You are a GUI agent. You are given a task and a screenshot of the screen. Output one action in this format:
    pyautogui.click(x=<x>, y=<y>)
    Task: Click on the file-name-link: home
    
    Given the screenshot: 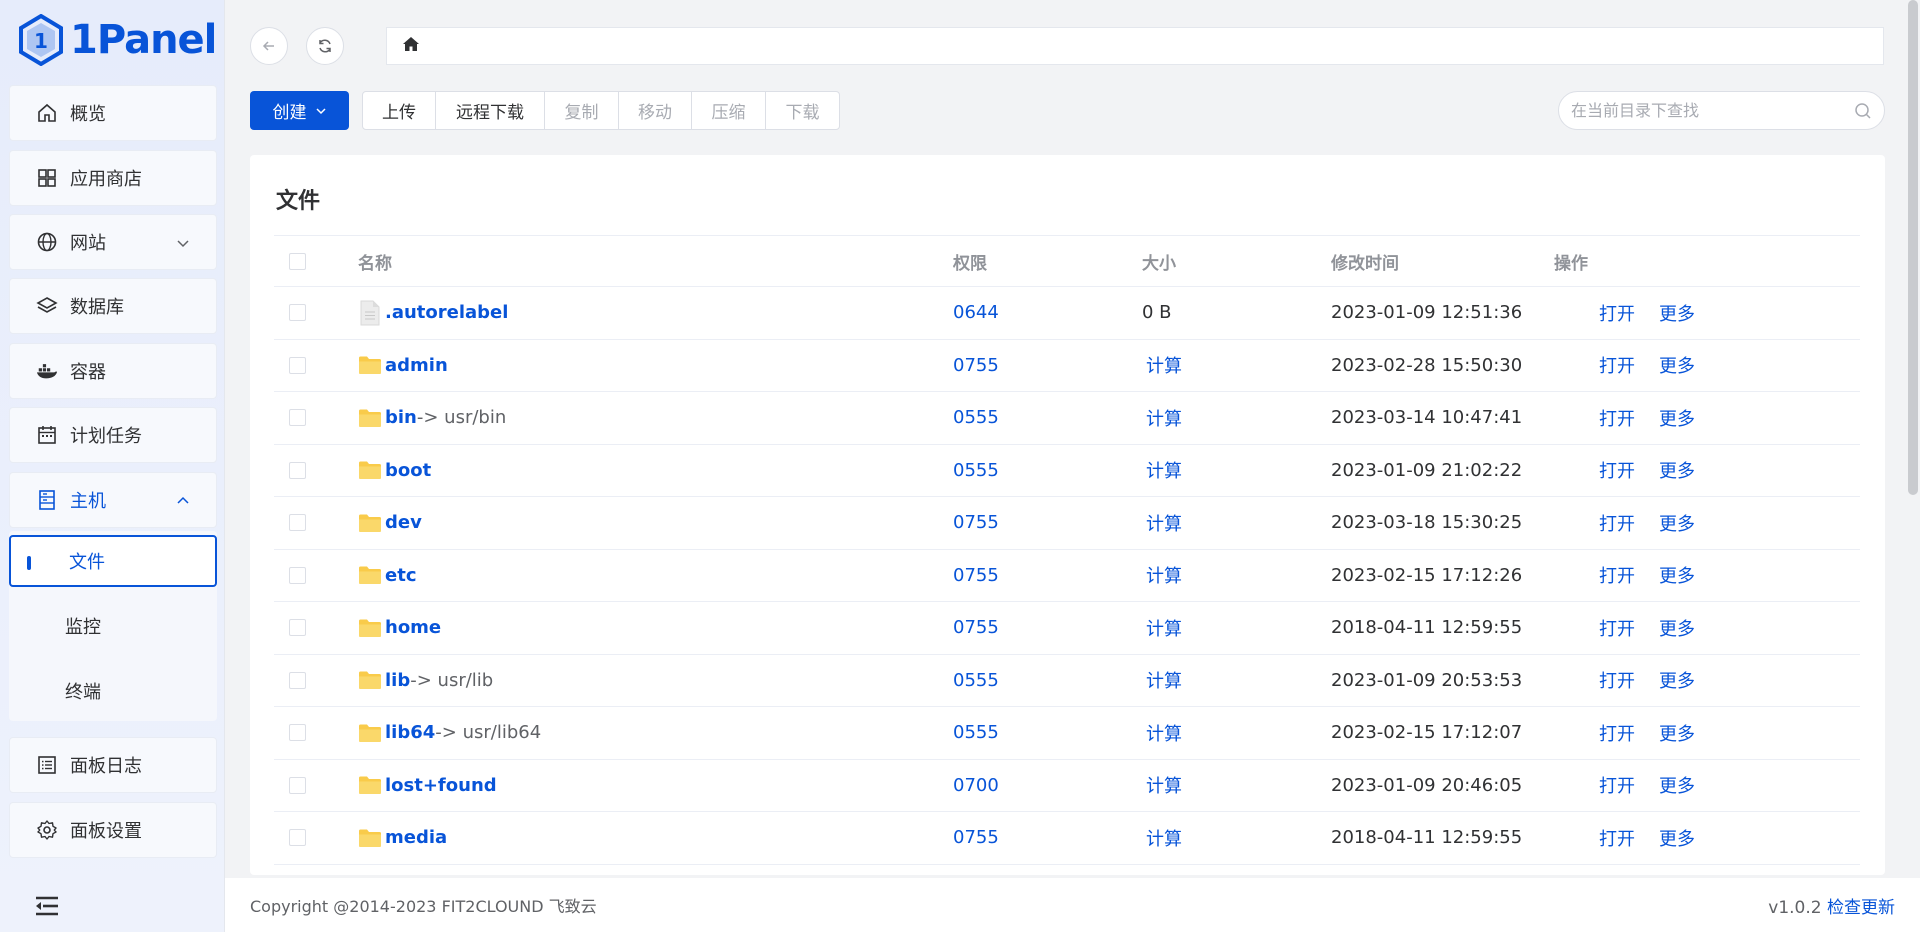 What is the action you would take?
    pyautogui.click(x=413, y=627)
    